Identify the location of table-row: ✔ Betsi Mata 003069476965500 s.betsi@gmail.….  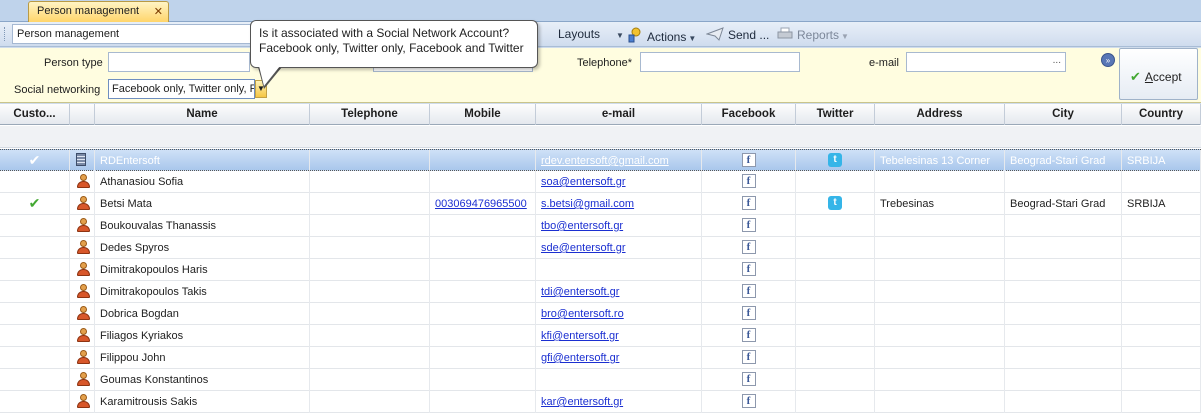
(600, 204).